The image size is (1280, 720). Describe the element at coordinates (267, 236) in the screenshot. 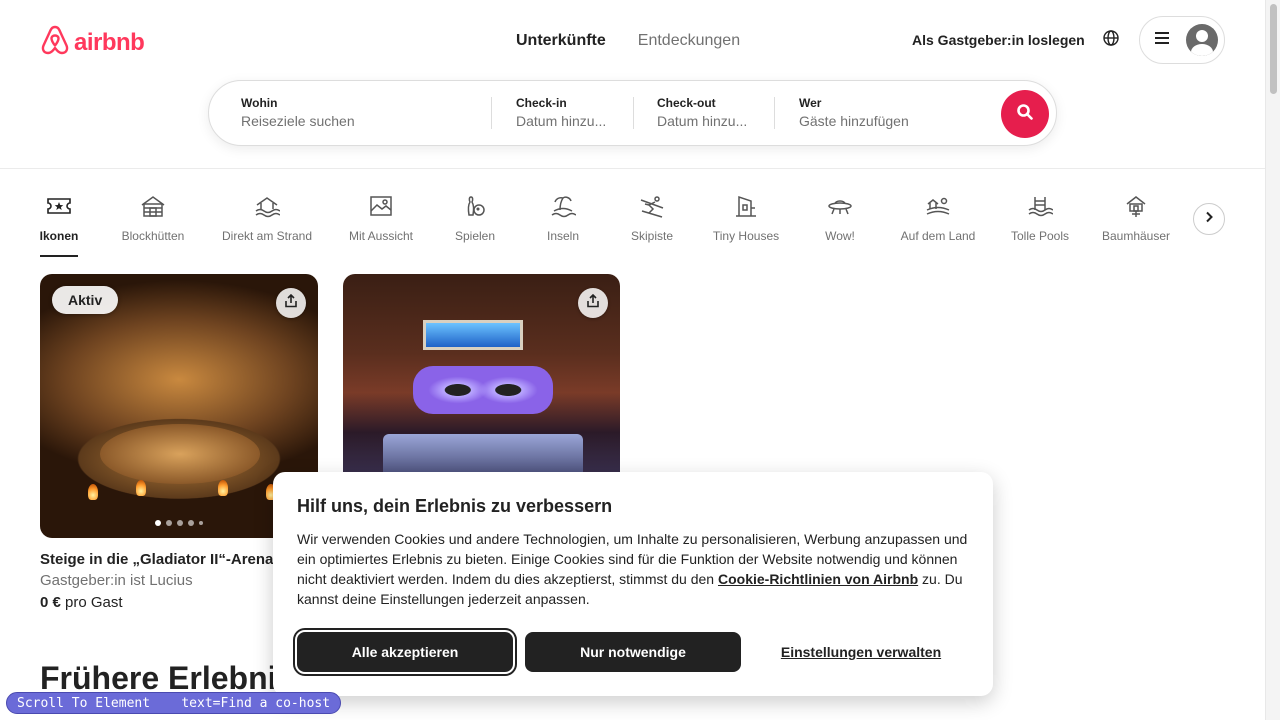

I see `category-label: Direkt am Strand` at that location.